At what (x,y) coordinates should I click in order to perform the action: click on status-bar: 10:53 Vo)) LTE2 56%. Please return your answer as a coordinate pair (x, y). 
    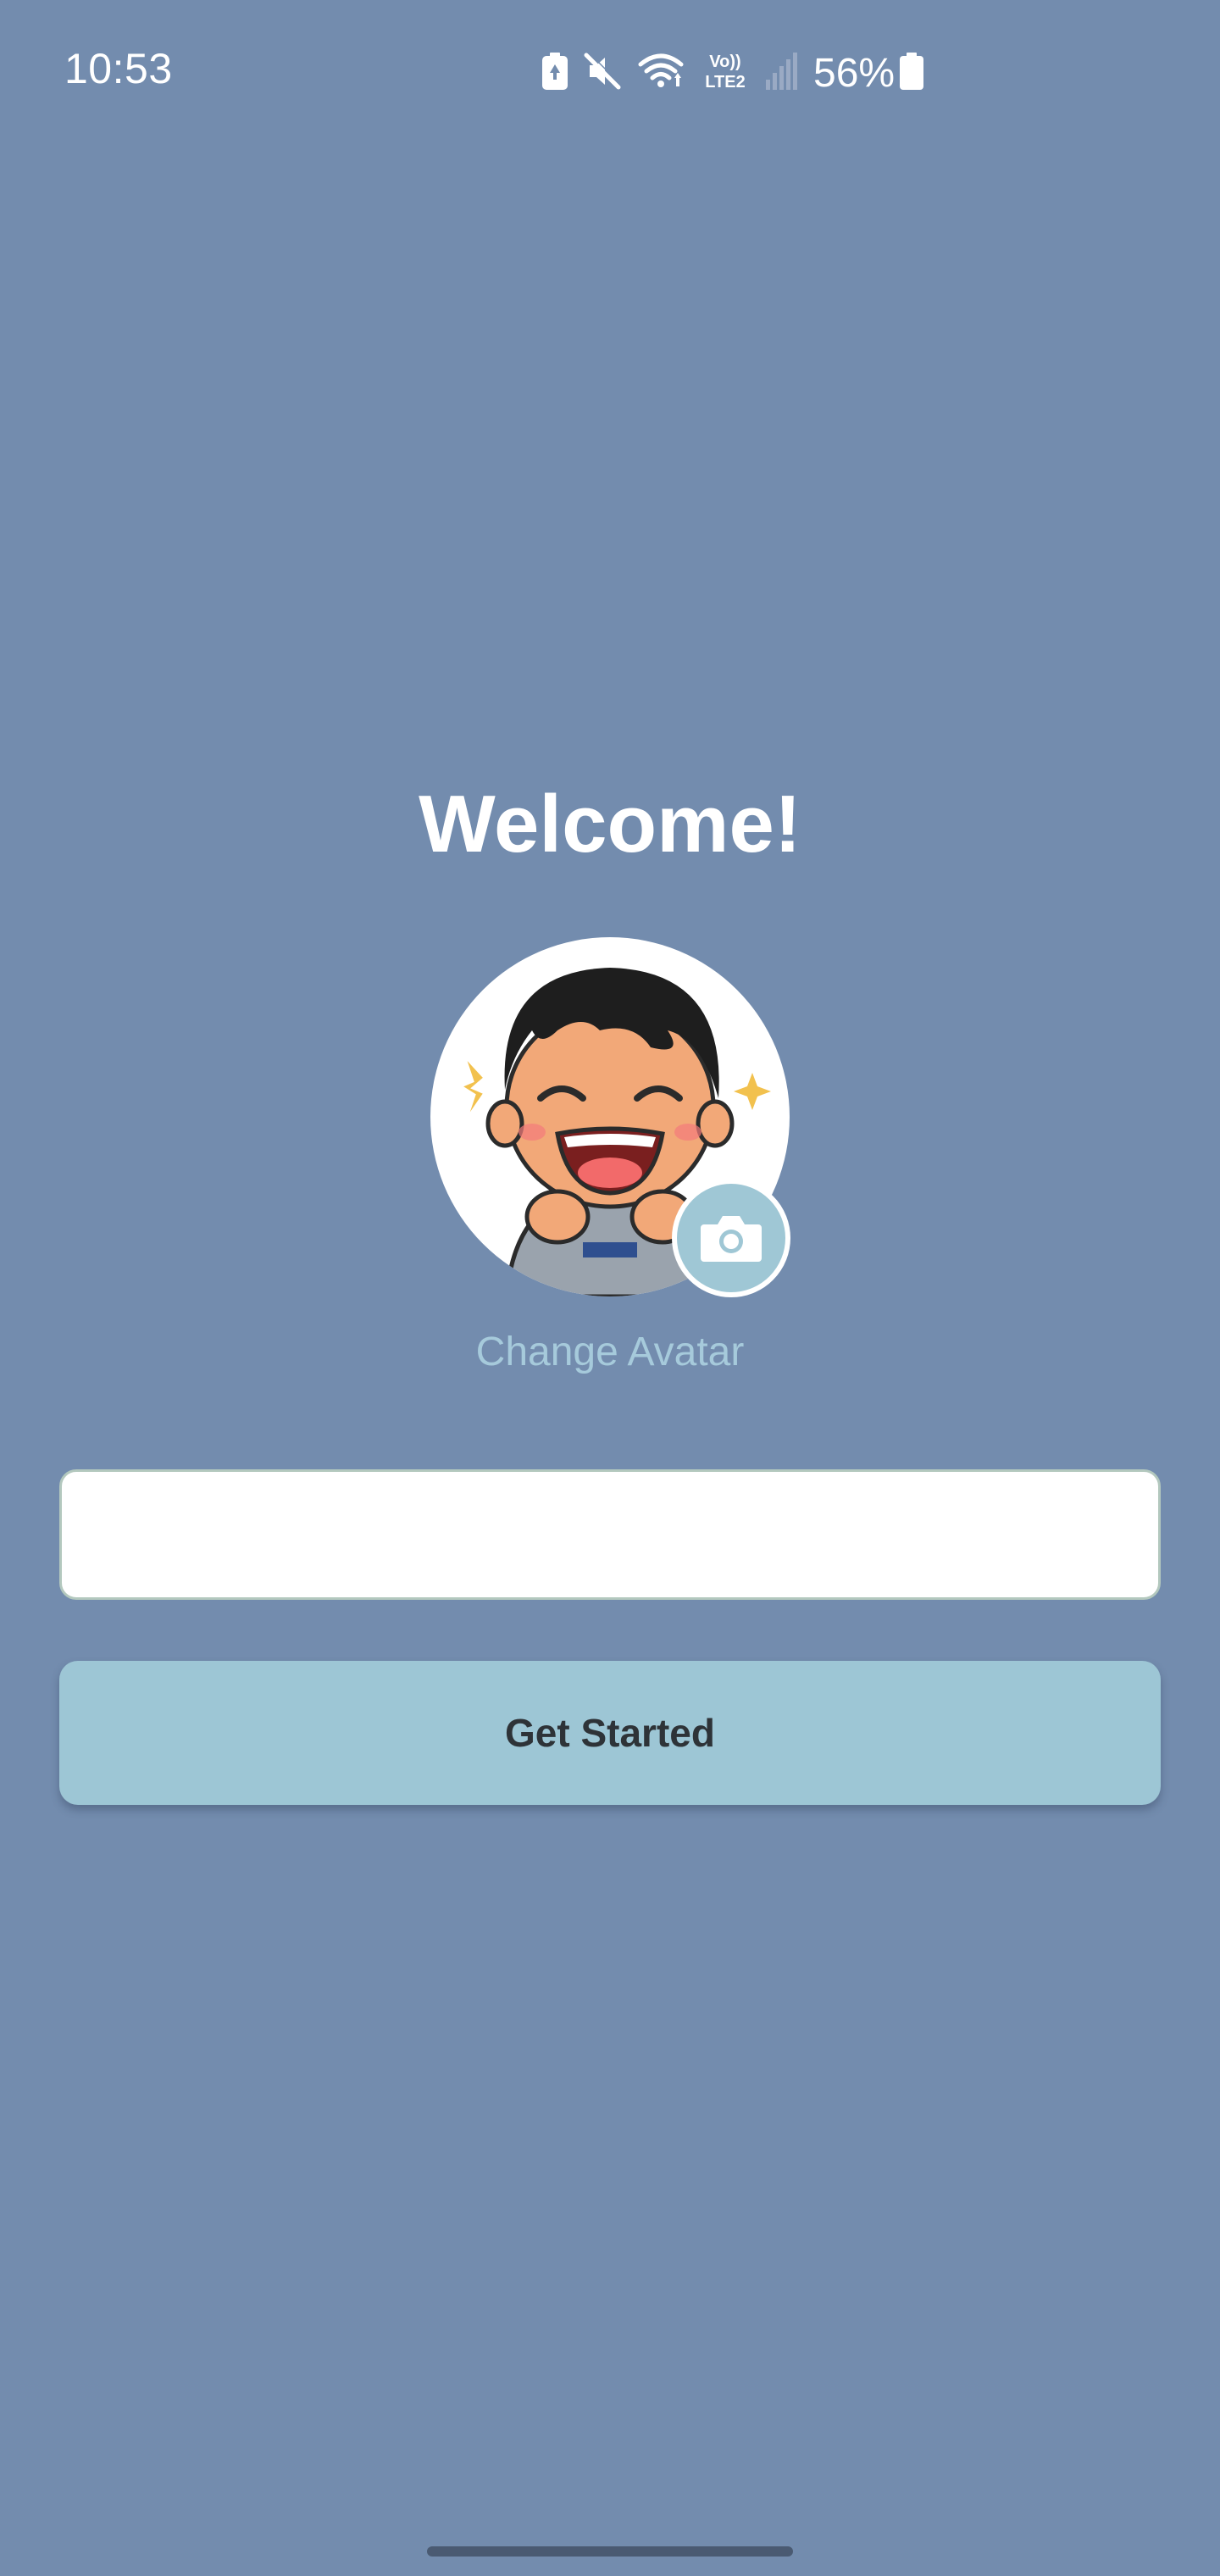
    Looking at the image, I should click on (610, 72).